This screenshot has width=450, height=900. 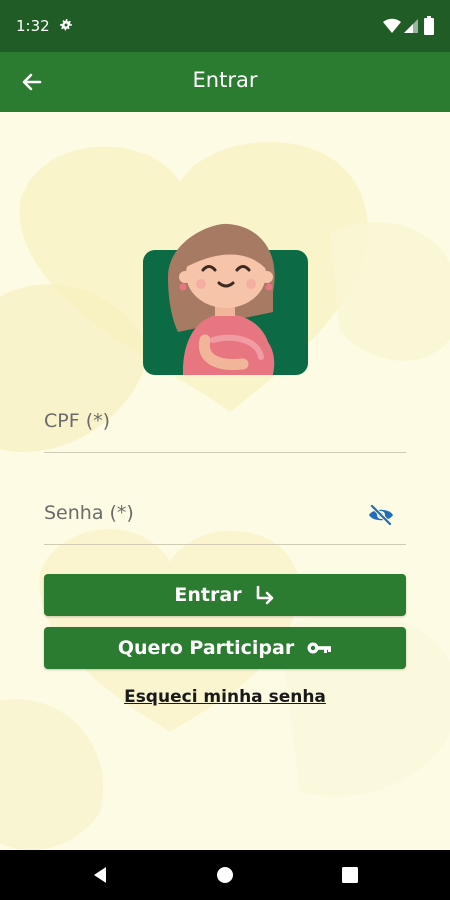 What do you see at coordinates (33, 26) in the screenshot?
I see `status-time: 1:32` at bounding box center [33, 26].